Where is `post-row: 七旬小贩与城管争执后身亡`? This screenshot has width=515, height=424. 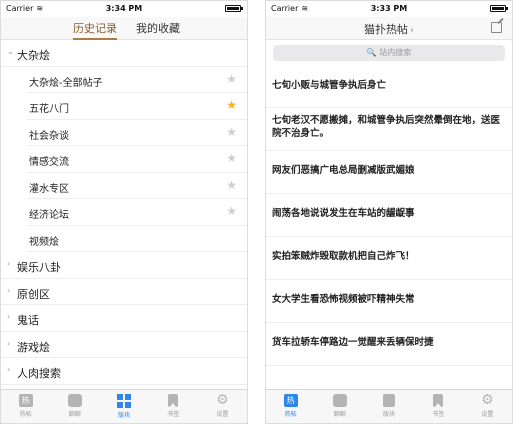 post-row: 七旬小贩与城管争执后身亡 is located at coordinates (389, 86).